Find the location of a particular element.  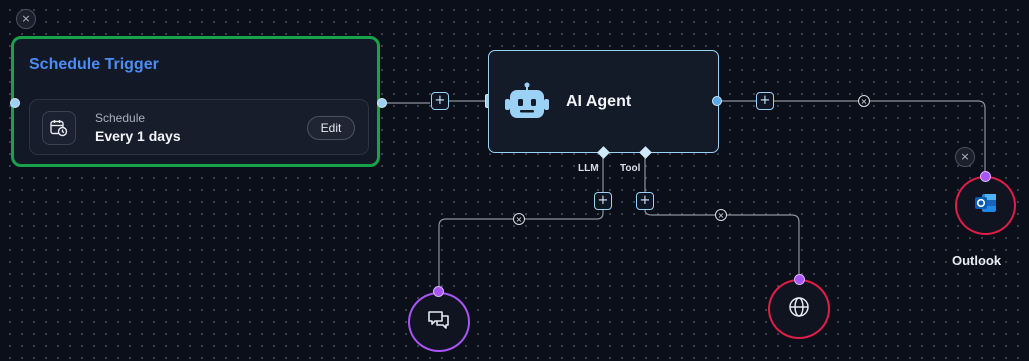

trigger-title: Schedule Trigger is located at coordinates (94, 64).